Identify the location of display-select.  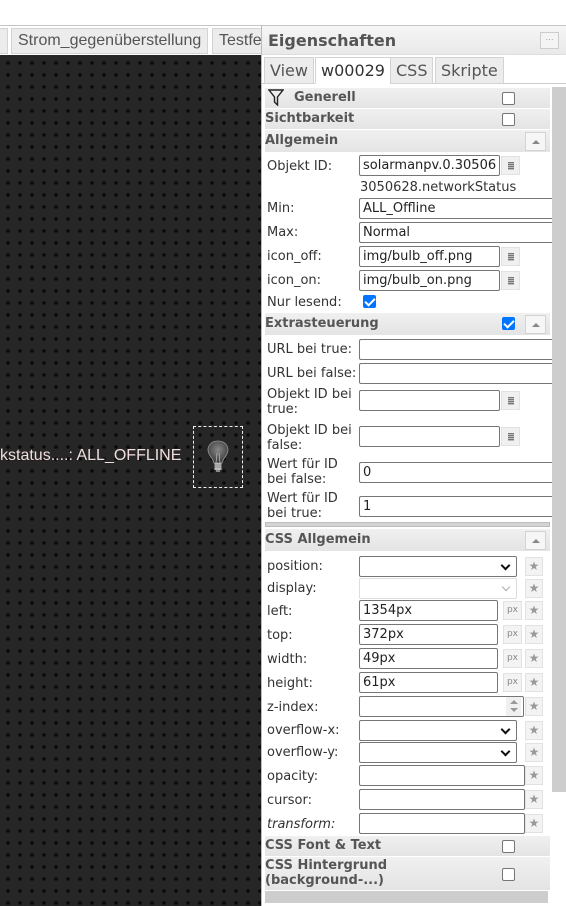
(438, 588).